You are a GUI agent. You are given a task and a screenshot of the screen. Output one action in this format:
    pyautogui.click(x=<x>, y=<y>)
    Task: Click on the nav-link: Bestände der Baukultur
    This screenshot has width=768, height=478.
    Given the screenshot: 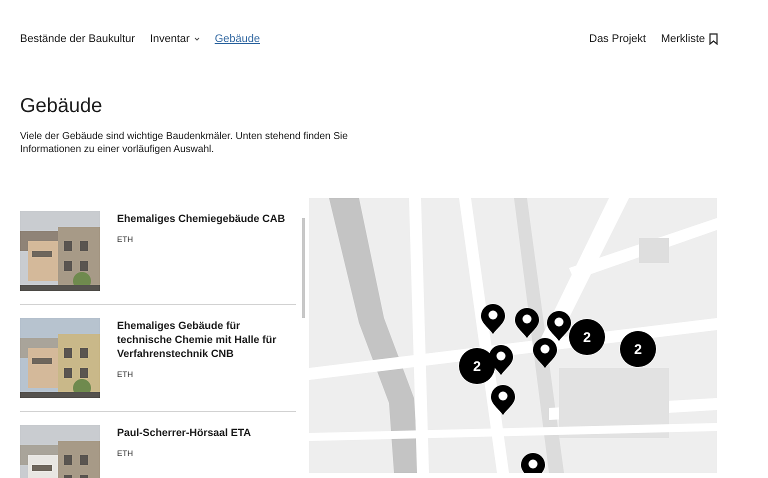 What is the action you would take?
    pyautogui.click(x=77, y=39)
    